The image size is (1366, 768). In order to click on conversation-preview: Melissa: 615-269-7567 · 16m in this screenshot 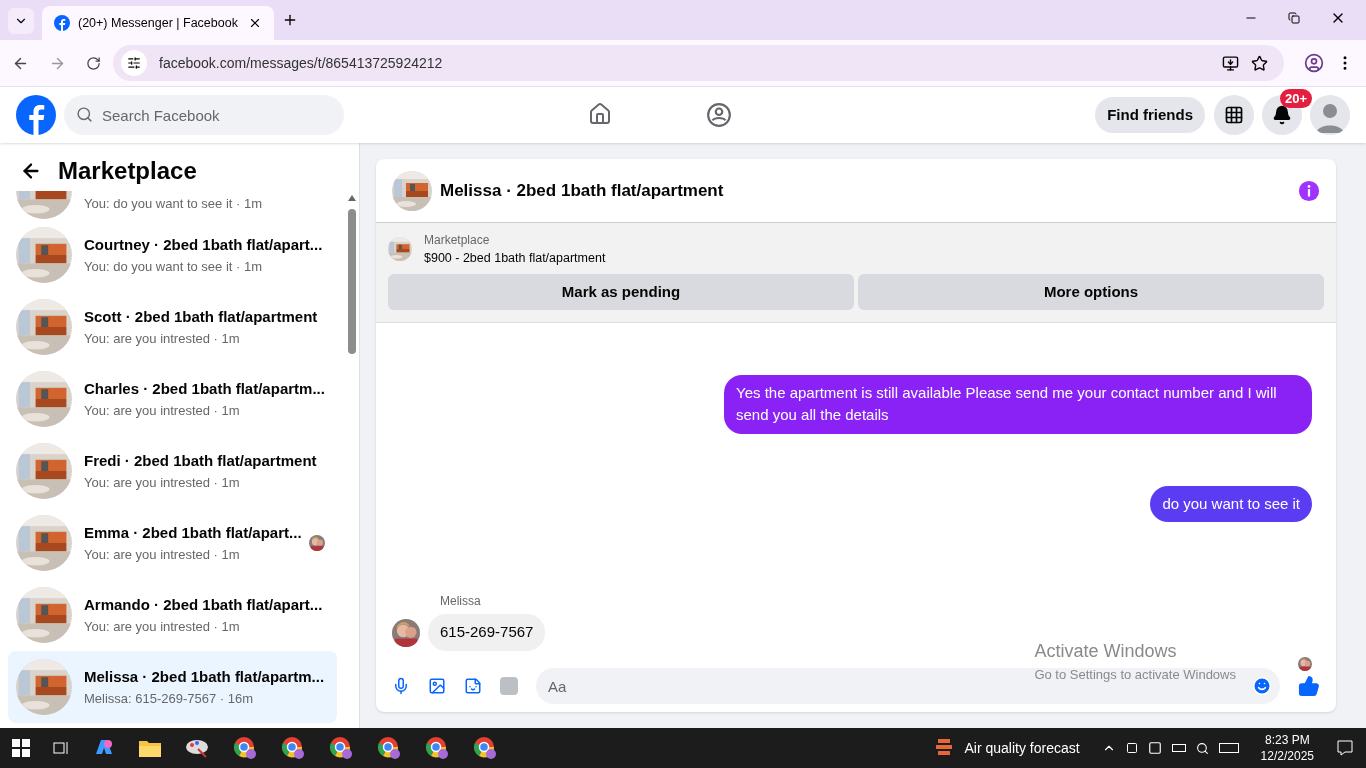, I will do `click(169, 698)`.